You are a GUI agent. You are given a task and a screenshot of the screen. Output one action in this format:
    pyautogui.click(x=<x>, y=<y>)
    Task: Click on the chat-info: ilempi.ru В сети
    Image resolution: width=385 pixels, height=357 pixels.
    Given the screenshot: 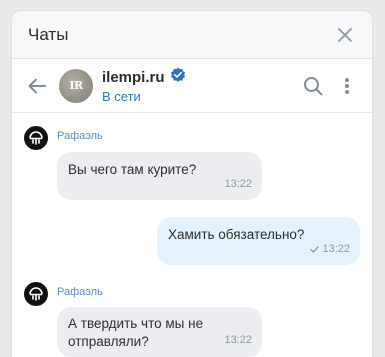 What is the action you would take?
    pyautogui.click(x=197, y=85)
    